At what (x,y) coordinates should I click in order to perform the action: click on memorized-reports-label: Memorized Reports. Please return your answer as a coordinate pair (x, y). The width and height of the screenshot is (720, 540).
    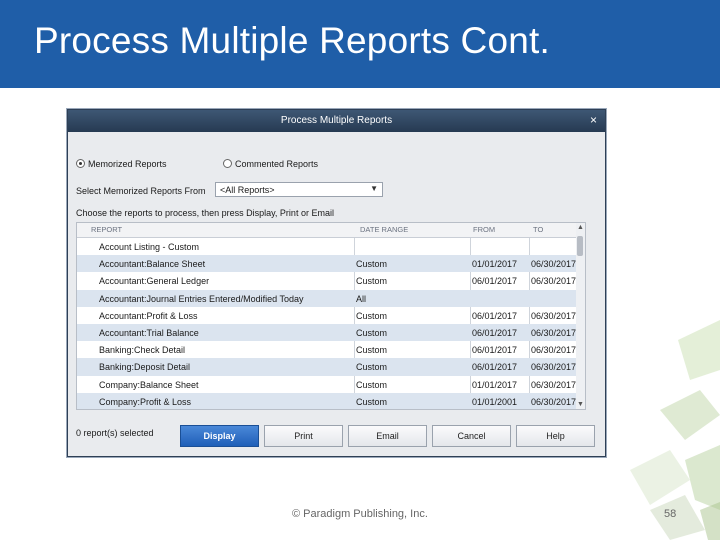
    Looking at the image, I should click on (127, 164).